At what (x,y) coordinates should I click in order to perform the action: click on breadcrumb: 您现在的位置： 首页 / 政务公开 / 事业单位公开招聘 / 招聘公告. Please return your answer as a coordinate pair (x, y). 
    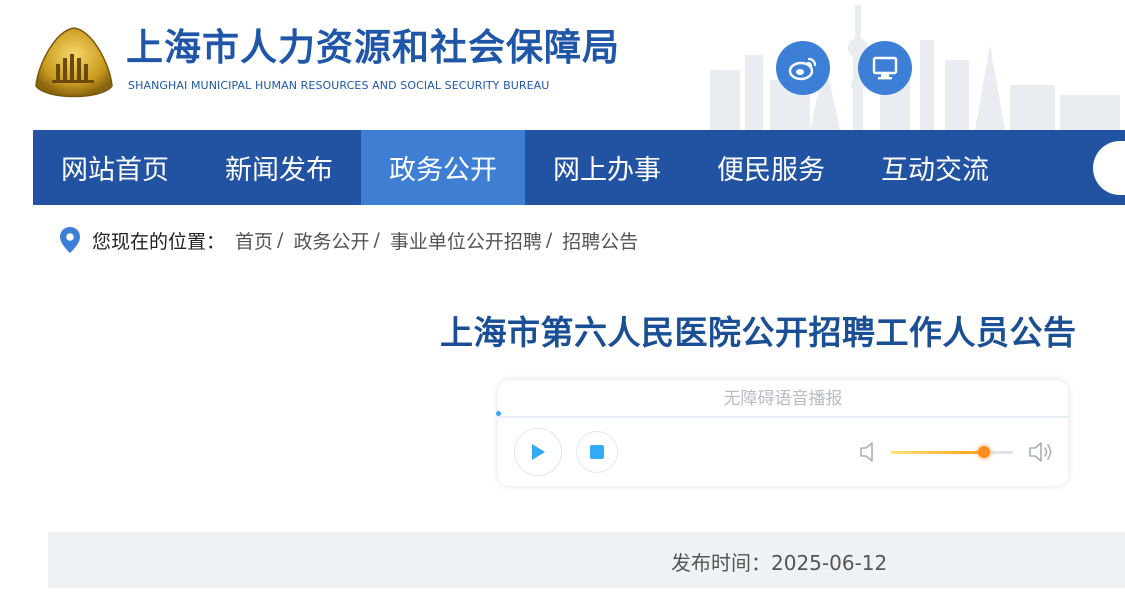
    Looking at the image, I should click on (348, 240).